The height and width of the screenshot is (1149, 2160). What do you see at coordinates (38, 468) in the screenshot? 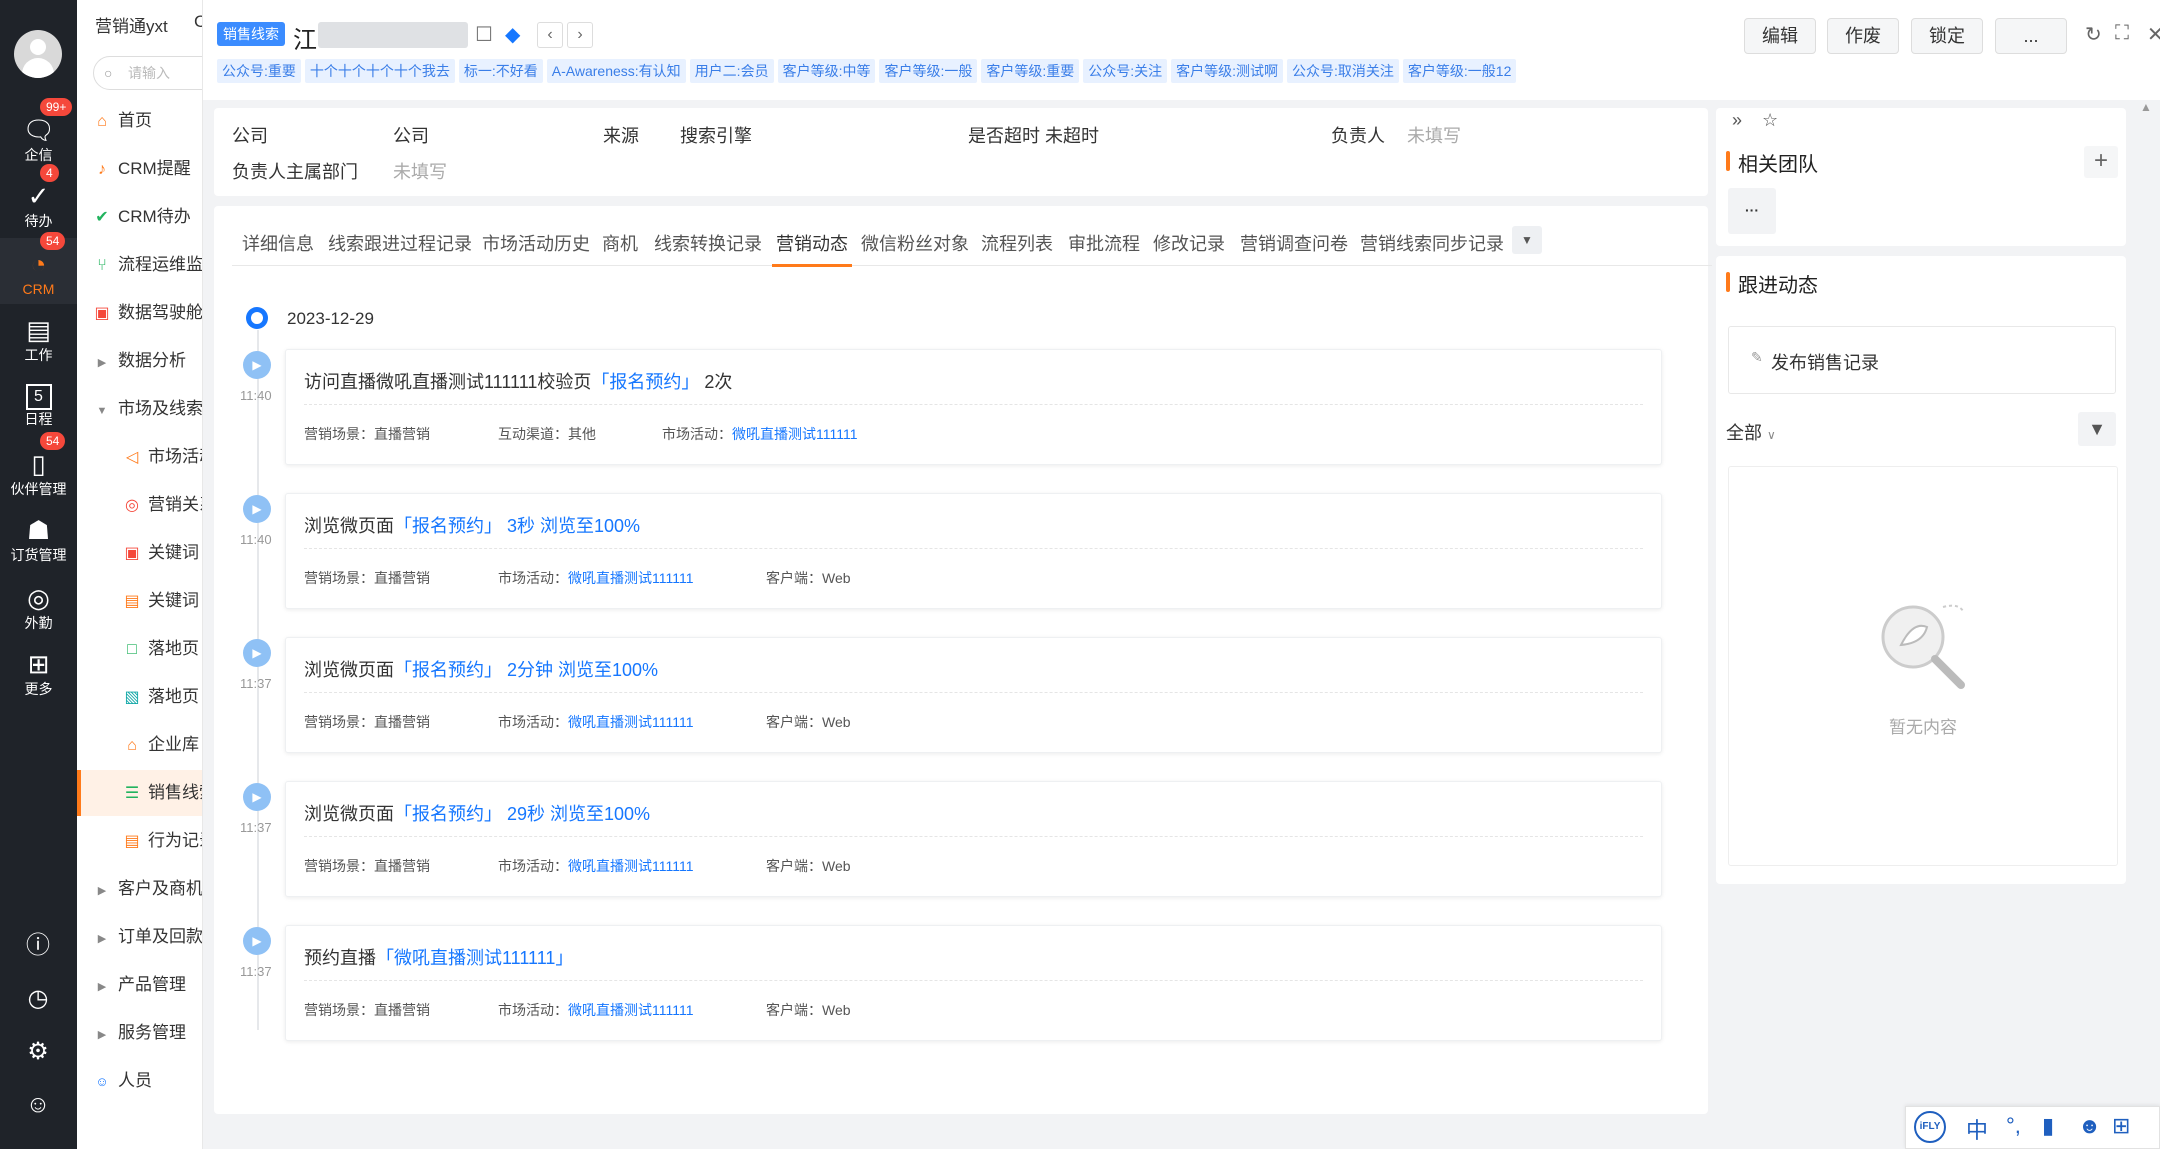
I see `rail-item-partner: ▯ 伙伴管理 54` at bounding box center [38, 468].